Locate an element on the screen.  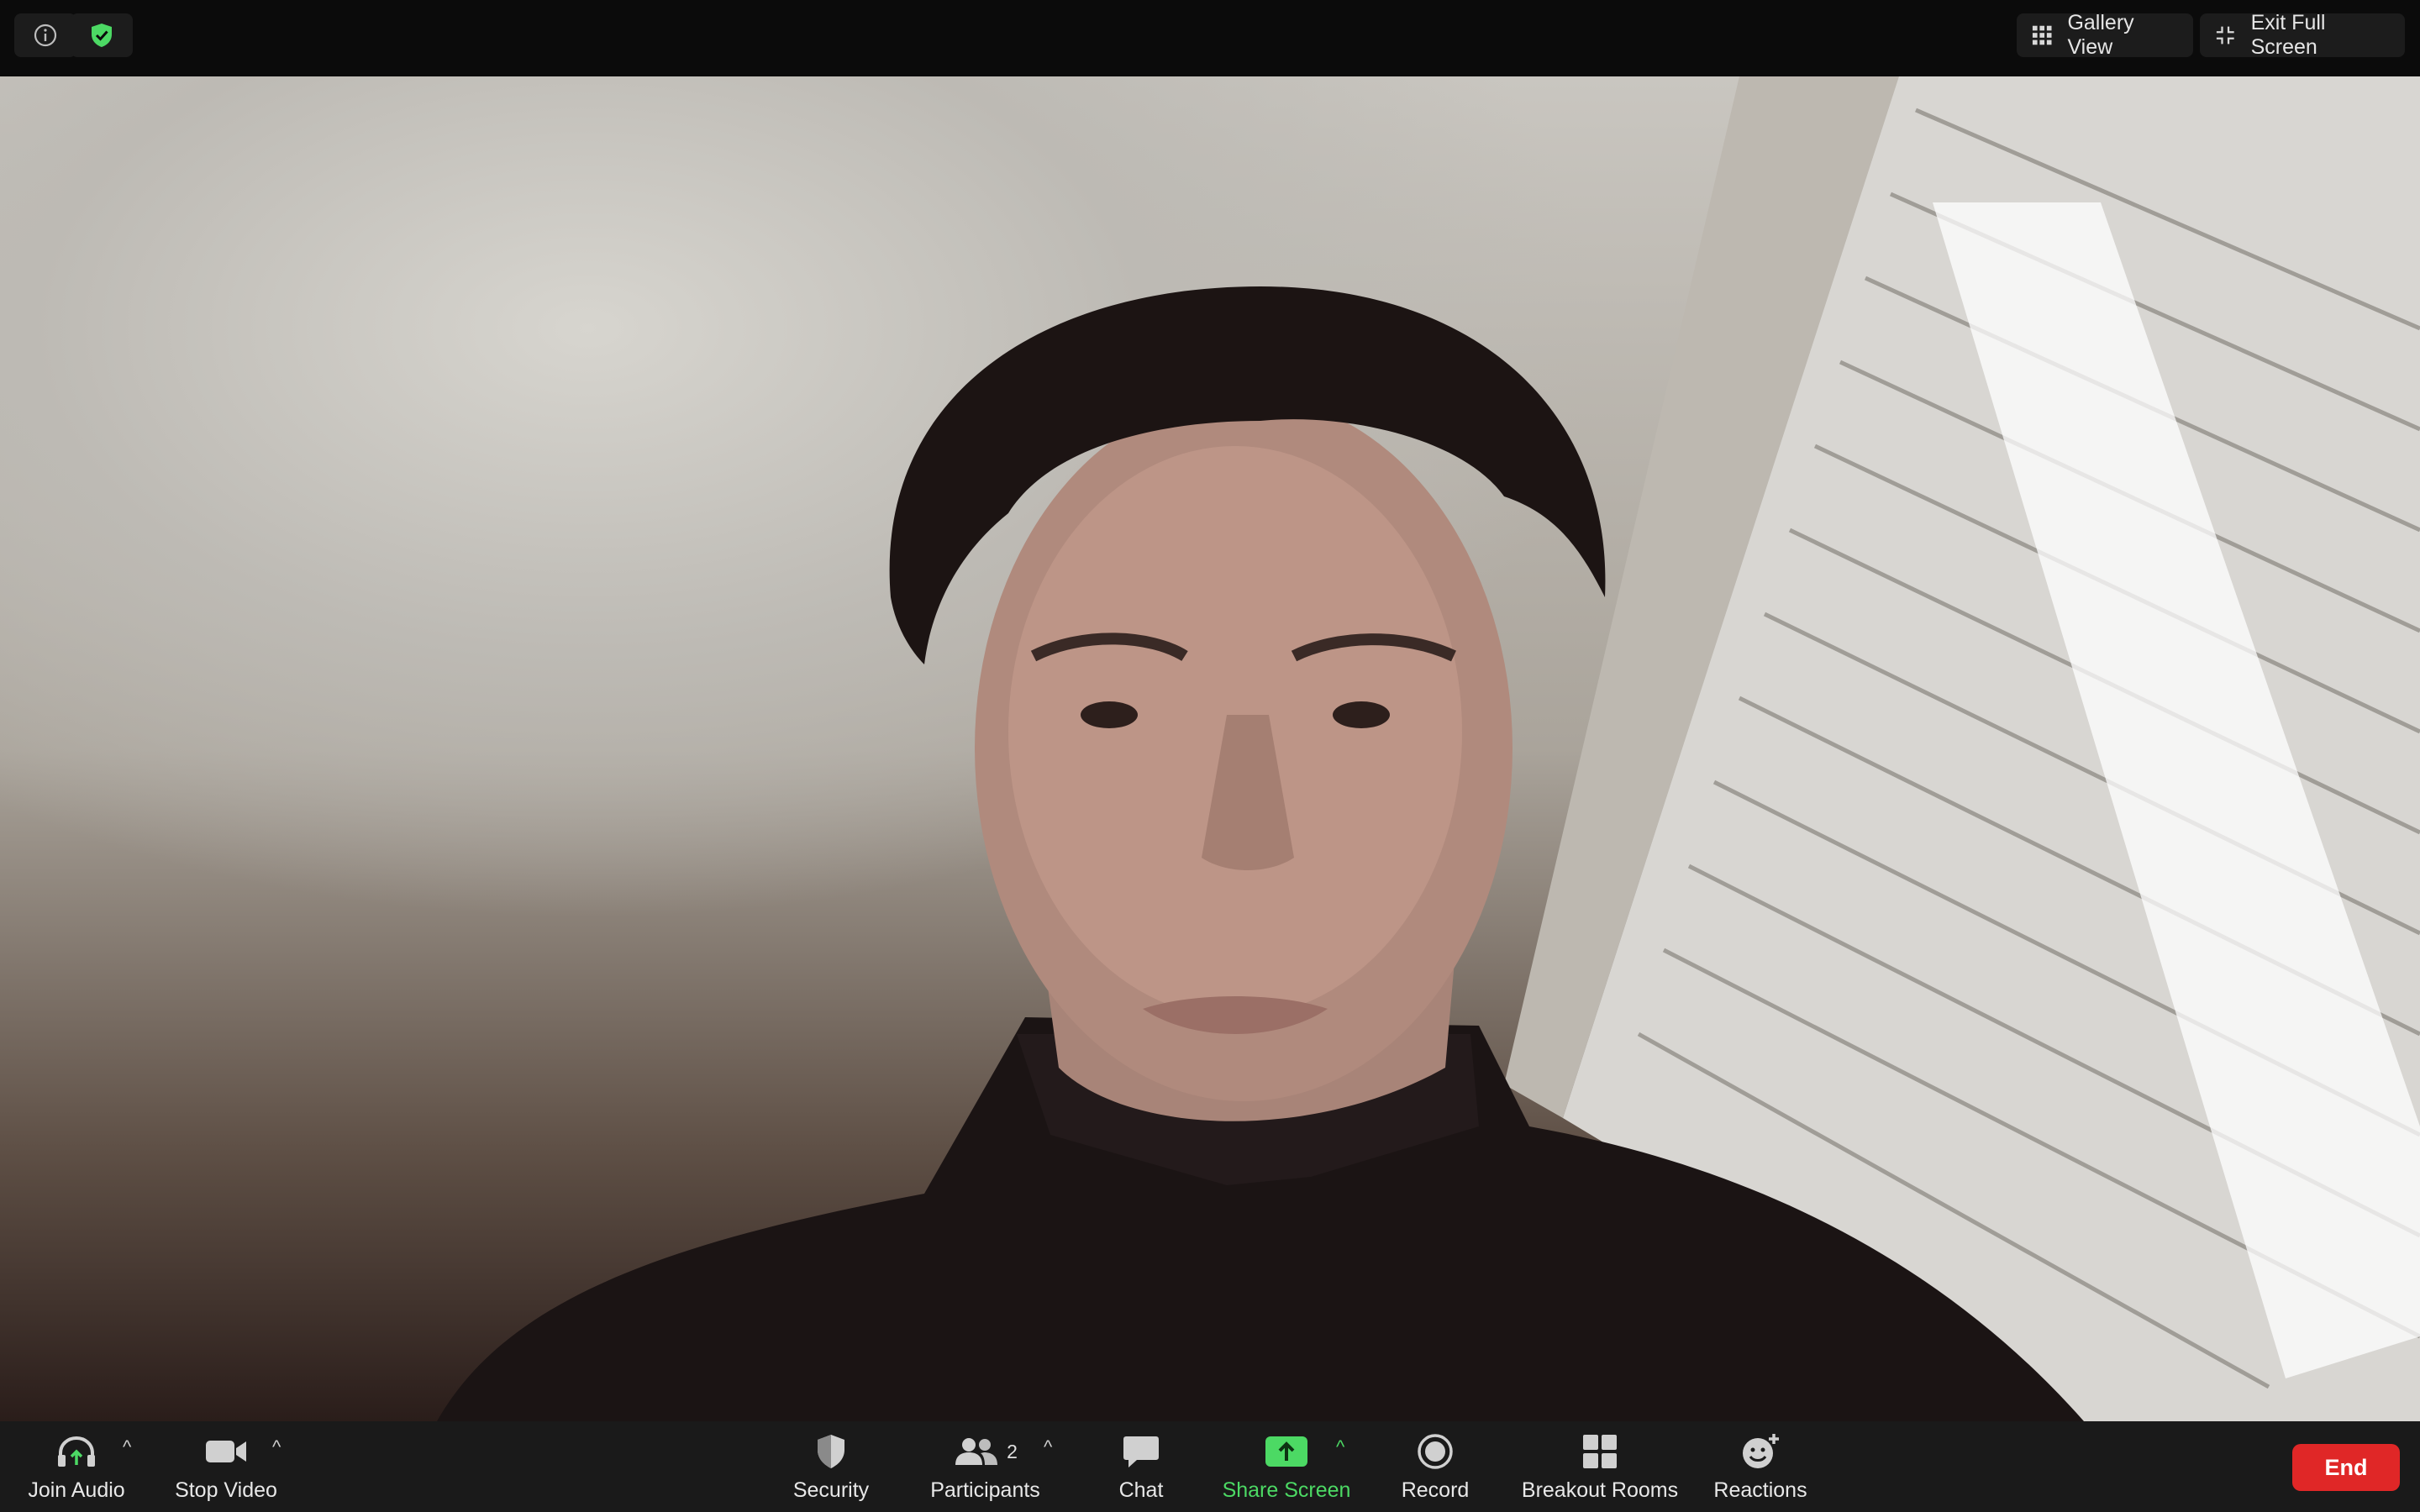
participants-button: 2 Participants is located at coordinates (985, 1466).